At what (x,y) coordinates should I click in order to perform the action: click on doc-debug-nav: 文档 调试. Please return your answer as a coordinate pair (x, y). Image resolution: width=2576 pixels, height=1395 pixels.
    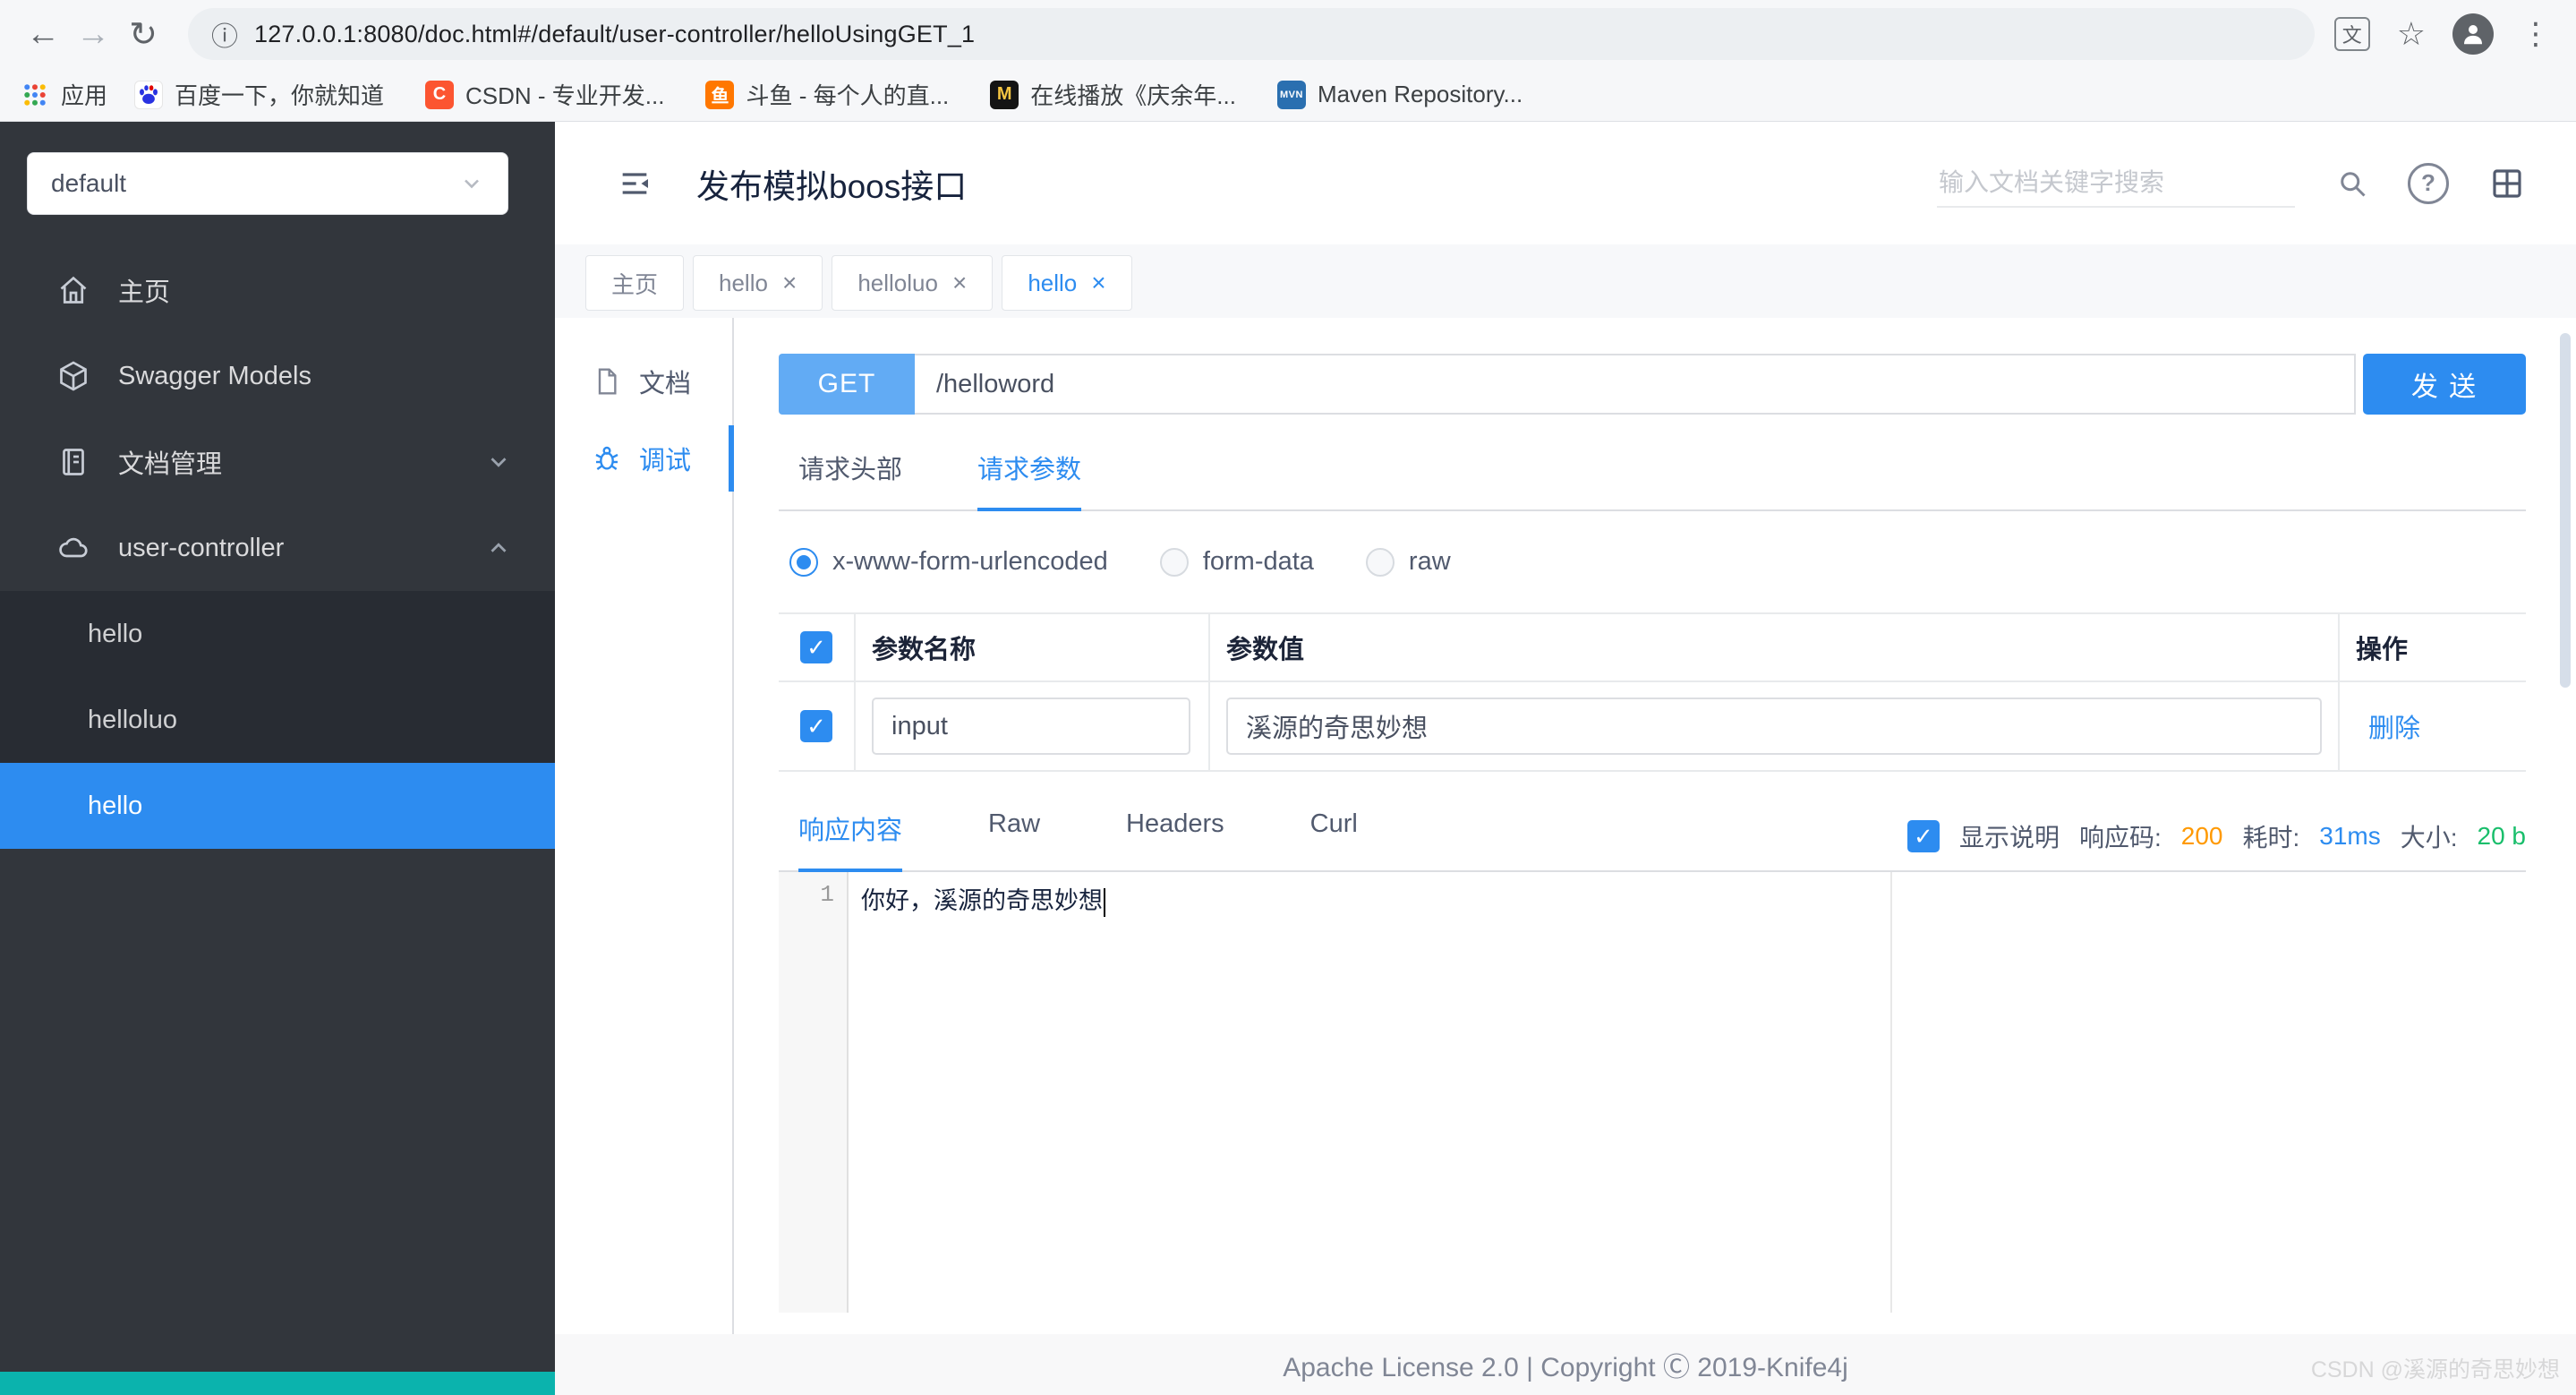
    Looking at the image, I should click on (644, 826).